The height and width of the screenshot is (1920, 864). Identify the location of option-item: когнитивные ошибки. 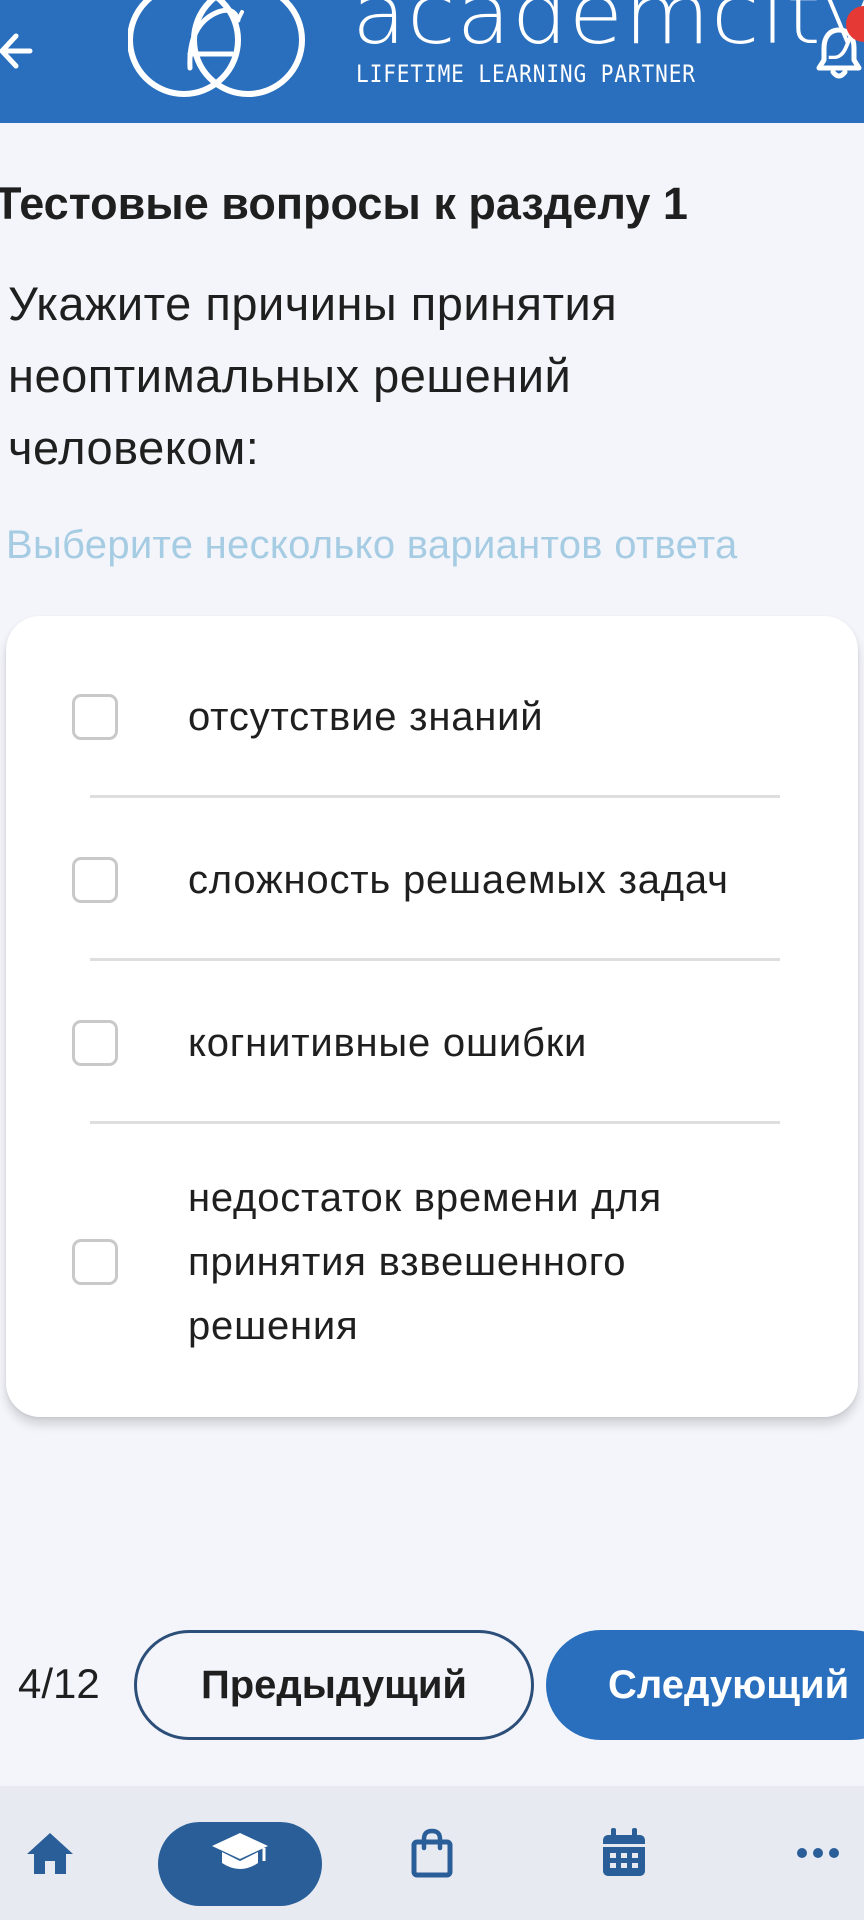
(432, 1042).